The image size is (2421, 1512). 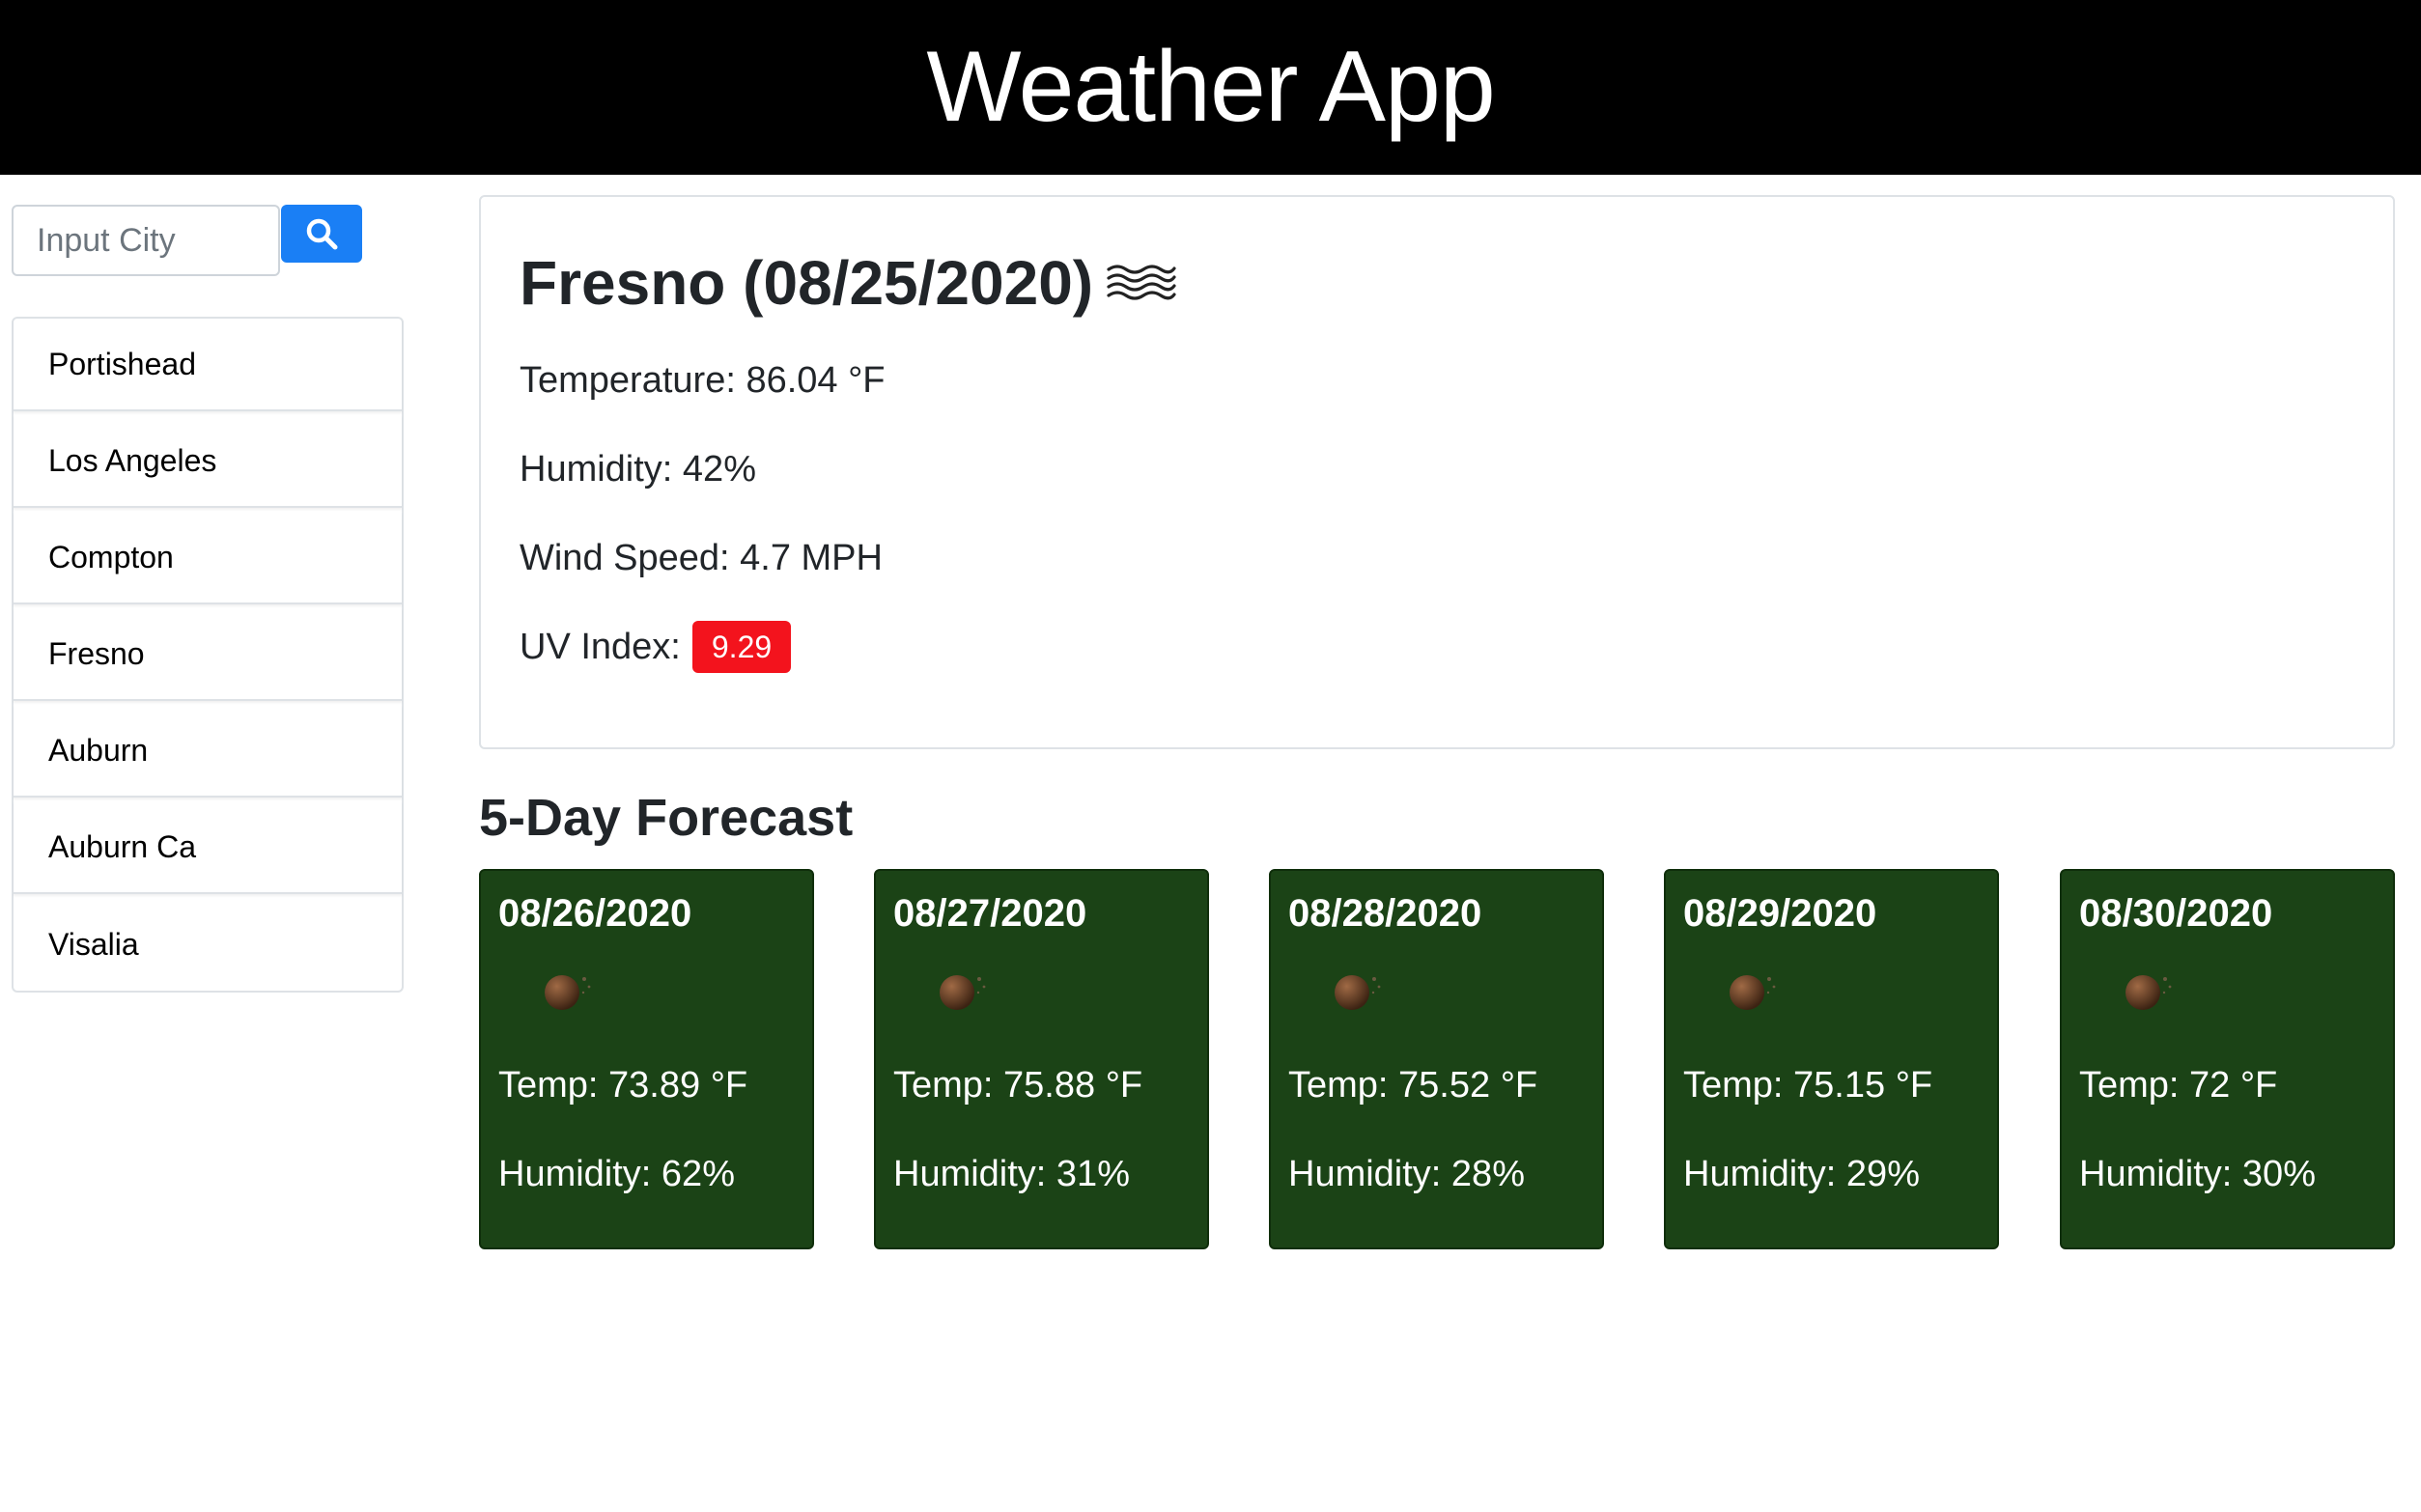 What do you see at coordinates (1801, 1174) in the screenshot?
I see `forecast-humidity: Humidity: 29%` at bounding box center [1801, 1174].